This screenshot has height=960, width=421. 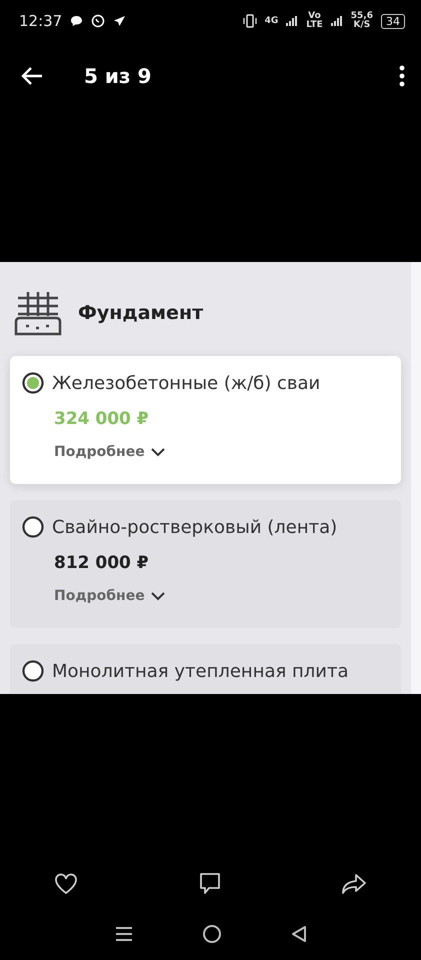 I want to click on option-card: Свайно-ростверковый (лента) 812 000 ₽ Подробнее, so click(x=205, y=564).